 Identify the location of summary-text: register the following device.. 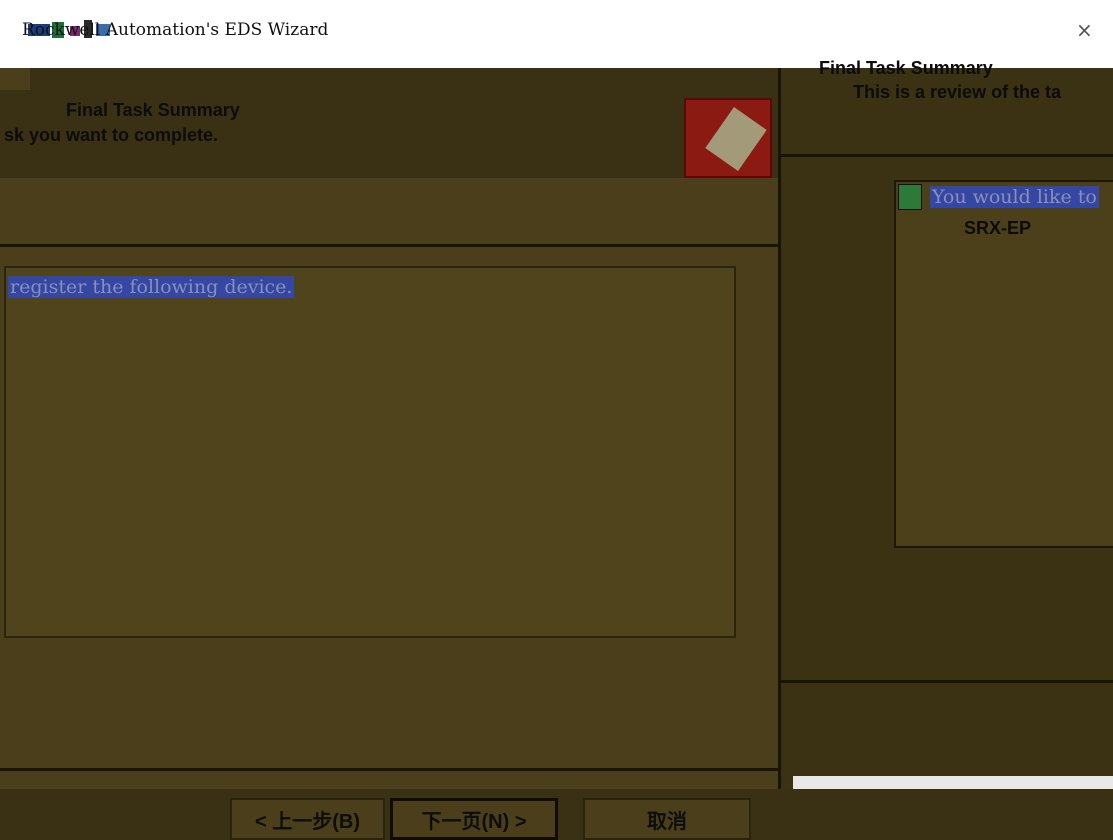
(151, 287).